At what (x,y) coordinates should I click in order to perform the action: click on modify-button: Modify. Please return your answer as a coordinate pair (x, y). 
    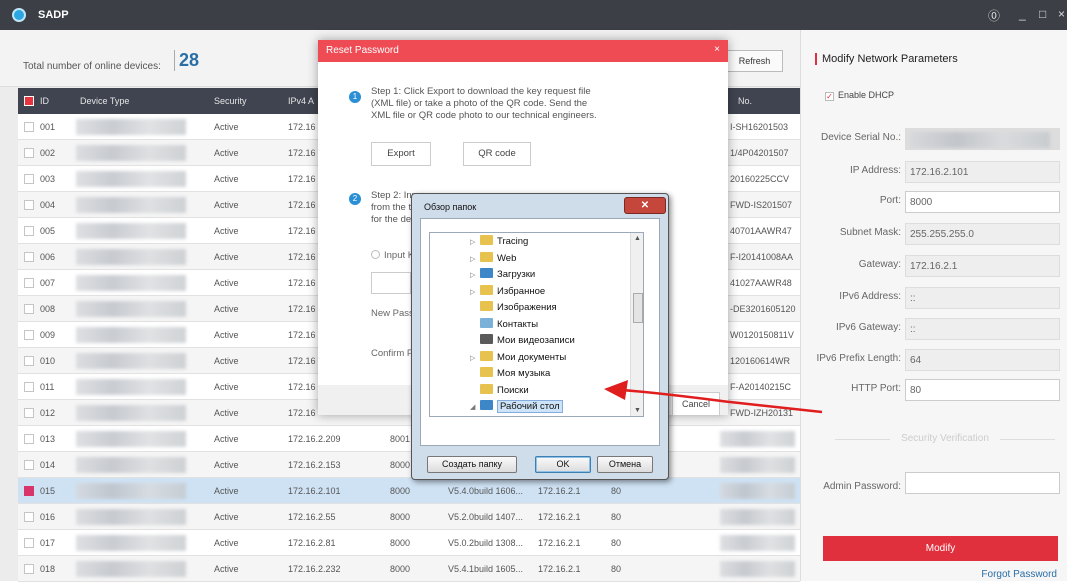
    Looking at the image, I should click on (940, 548).